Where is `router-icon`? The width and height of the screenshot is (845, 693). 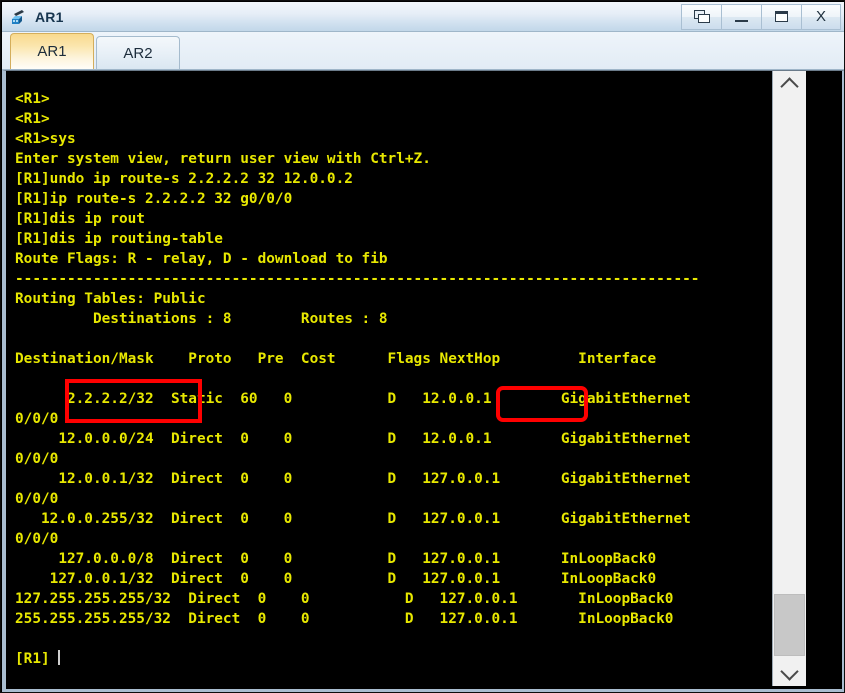 router-icon is located at coordinates (19, 17).